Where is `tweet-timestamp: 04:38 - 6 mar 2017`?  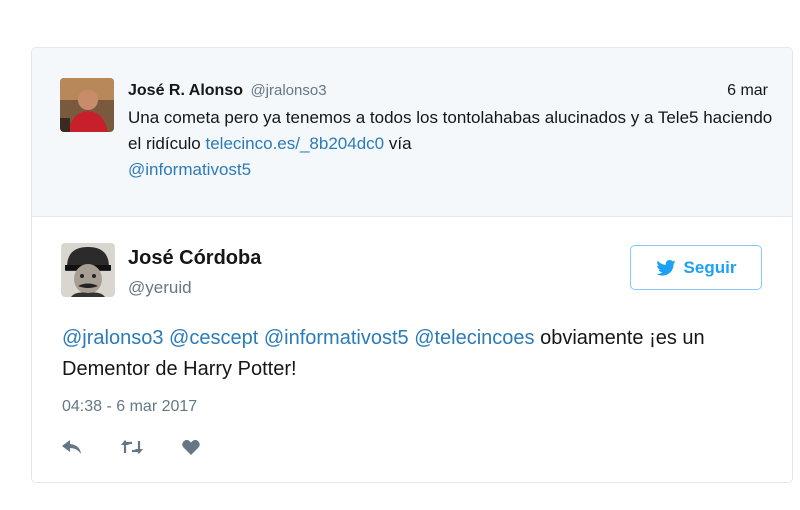 tweet-timestamp: 04:38 - 6 mar 2017 is located at coordinates (129, 407).